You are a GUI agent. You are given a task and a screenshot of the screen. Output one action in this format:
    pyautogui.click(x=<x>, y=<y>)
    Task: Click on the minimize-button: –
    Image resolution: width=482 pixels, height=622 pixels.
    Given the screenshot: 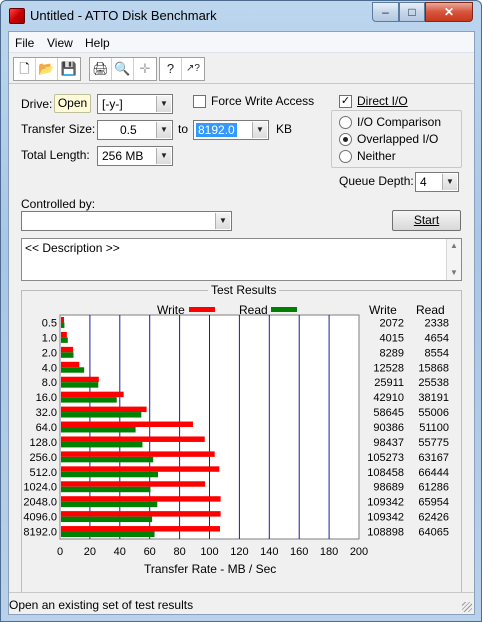 What is the action you would take?
    pyautogui.click(x=385, y=12)
    